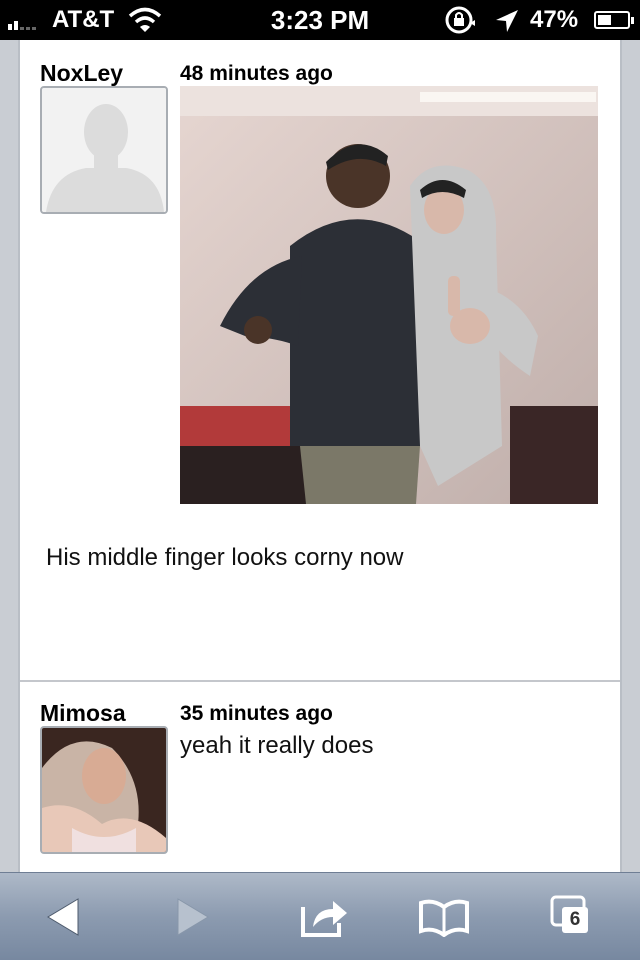  I want to click on battery-percent: 47%, so click(554, 19).